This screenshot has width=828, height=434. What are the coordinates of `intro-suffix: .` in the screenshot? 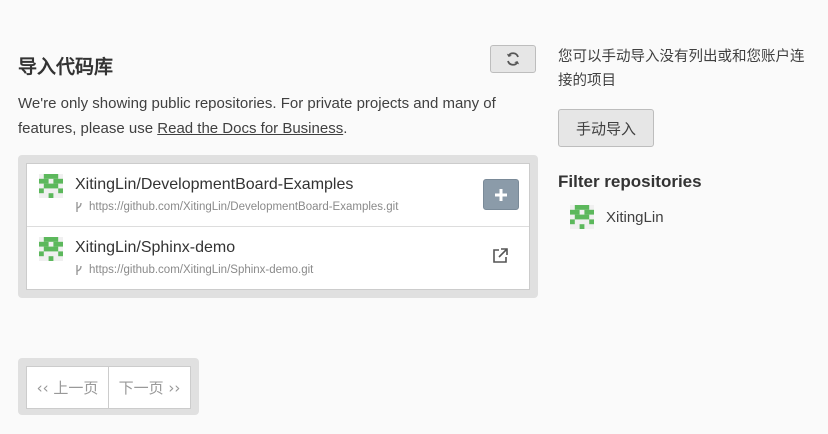 It's located at (345, 128).